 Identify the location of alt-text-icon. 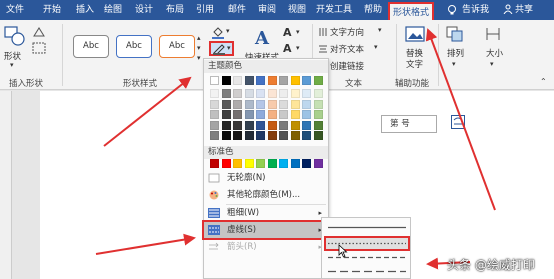
(415, 34).